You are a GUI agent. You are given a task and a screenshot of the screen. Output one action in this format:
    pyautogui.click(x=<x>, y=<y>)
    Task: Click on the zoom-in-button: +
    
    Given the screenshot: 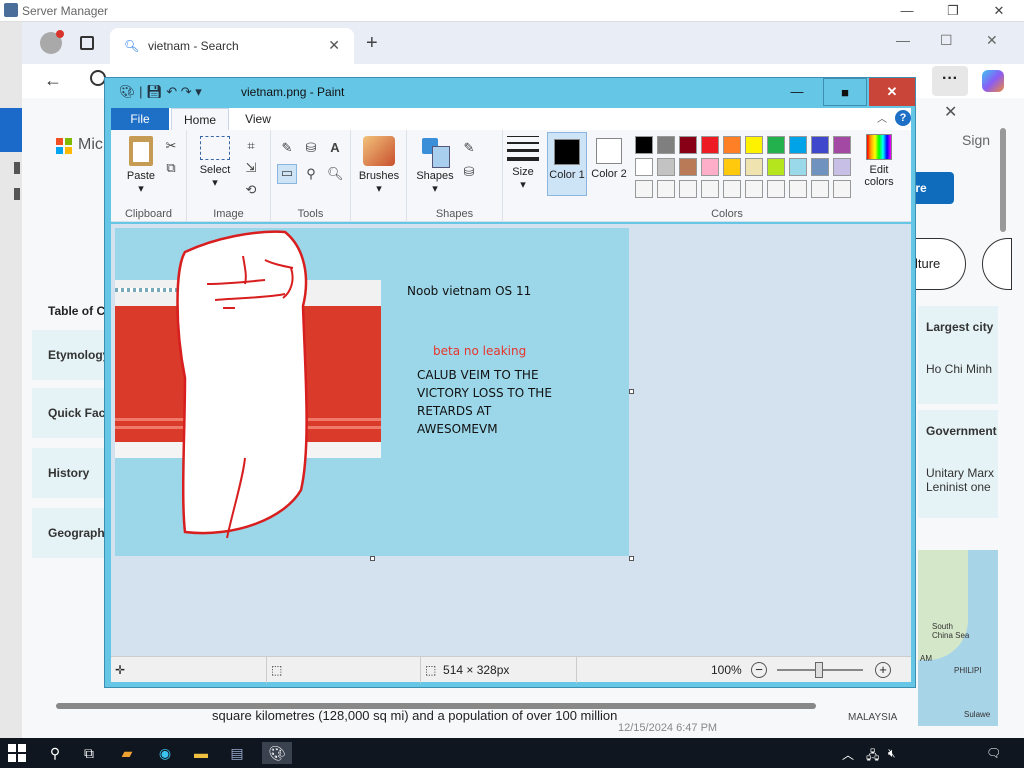 What is the action you would take?
    pyautogui.click(x=883, y=670)
    